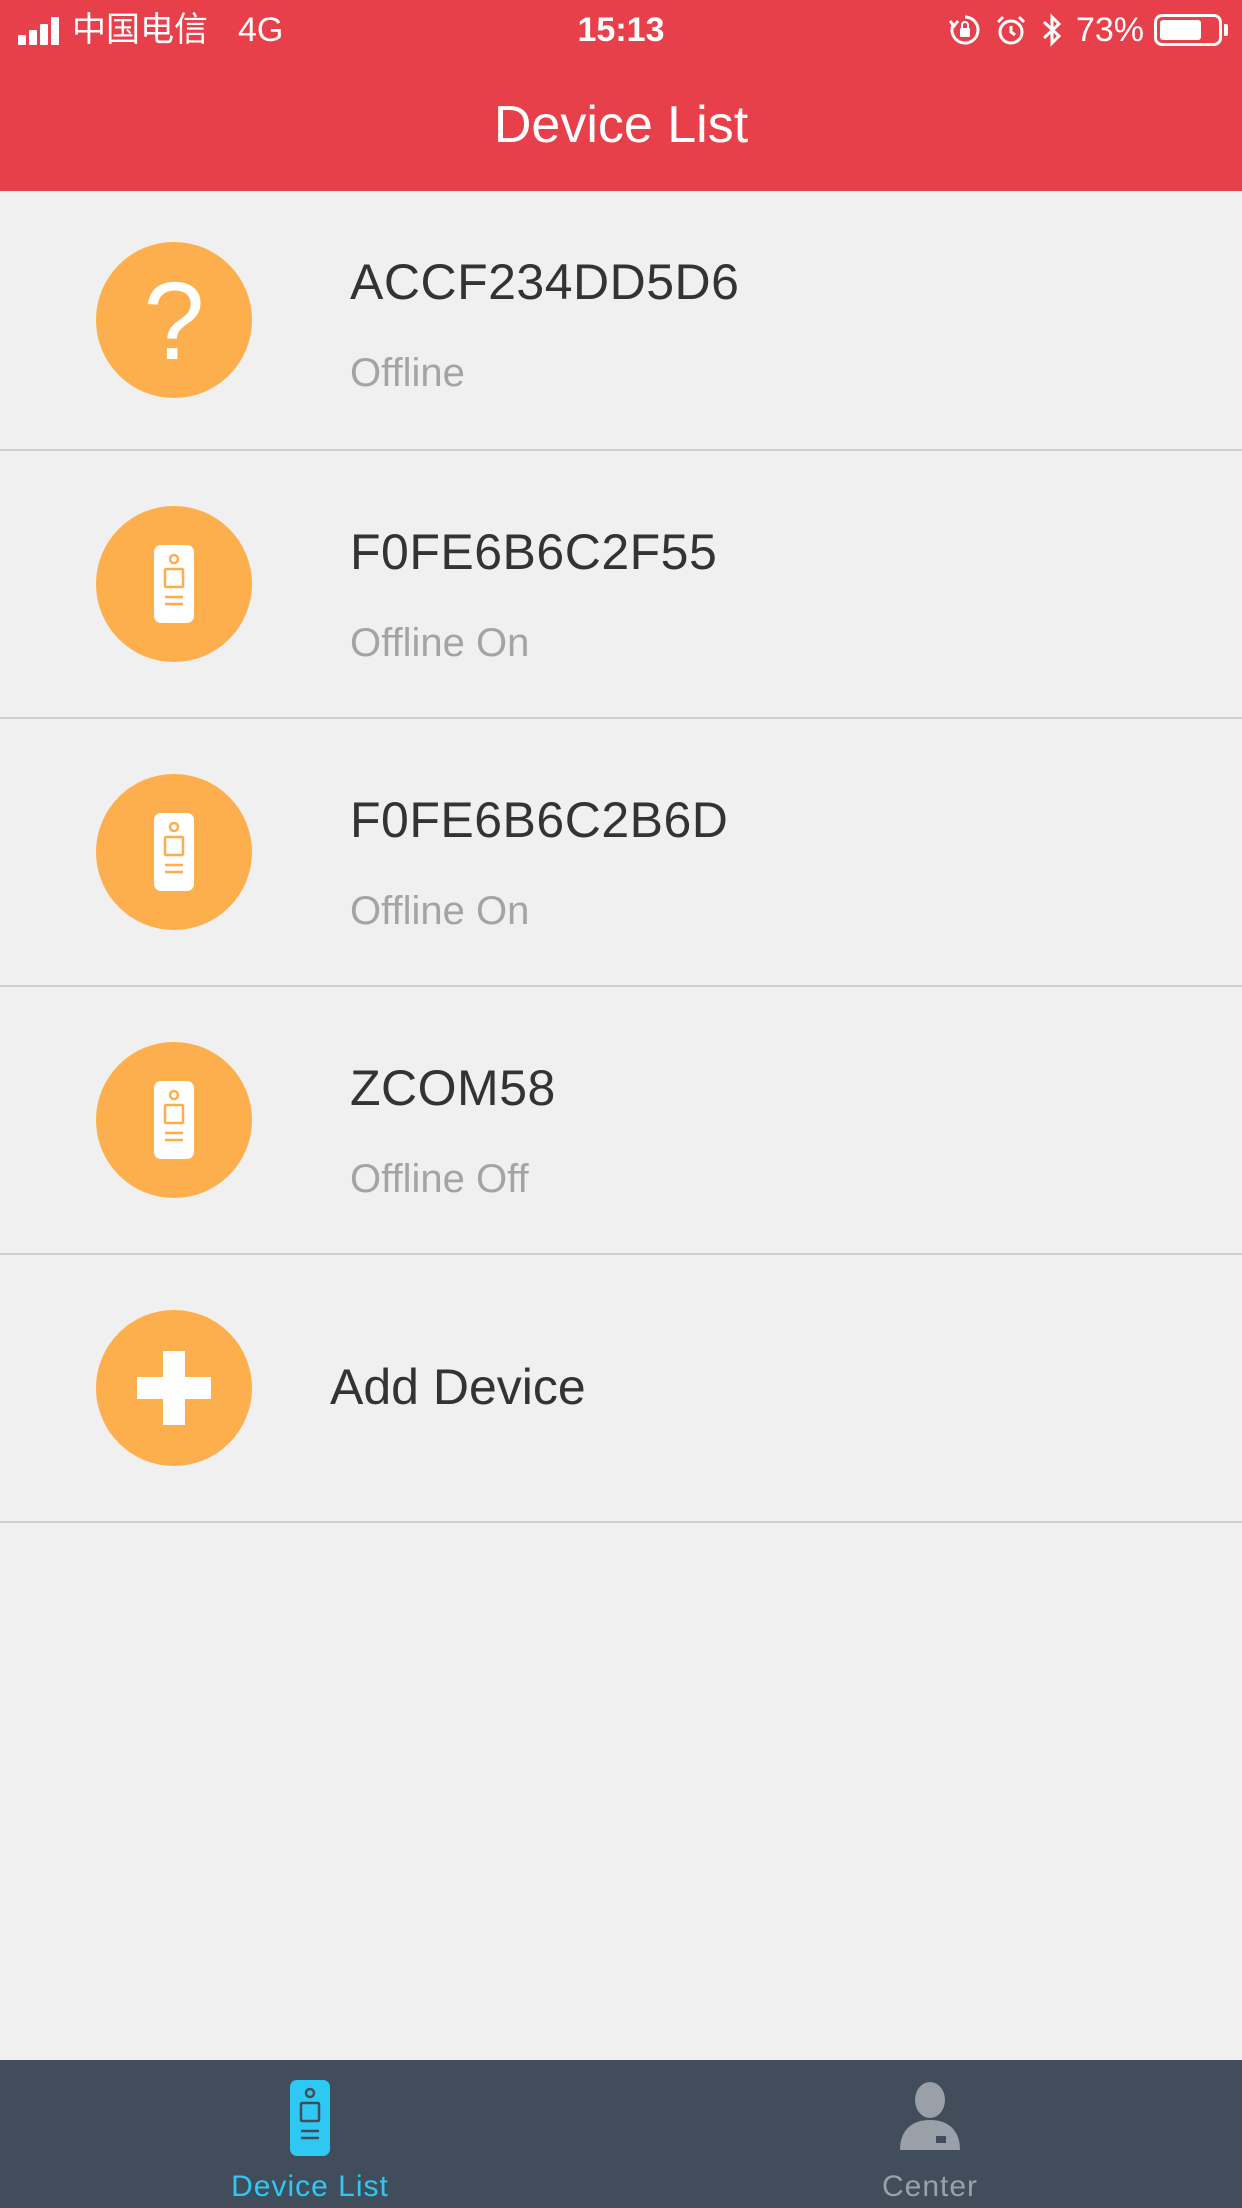 This screenshot has height=2208, width=1242. I want to click on add-device-avatar, so click(174, 1388).